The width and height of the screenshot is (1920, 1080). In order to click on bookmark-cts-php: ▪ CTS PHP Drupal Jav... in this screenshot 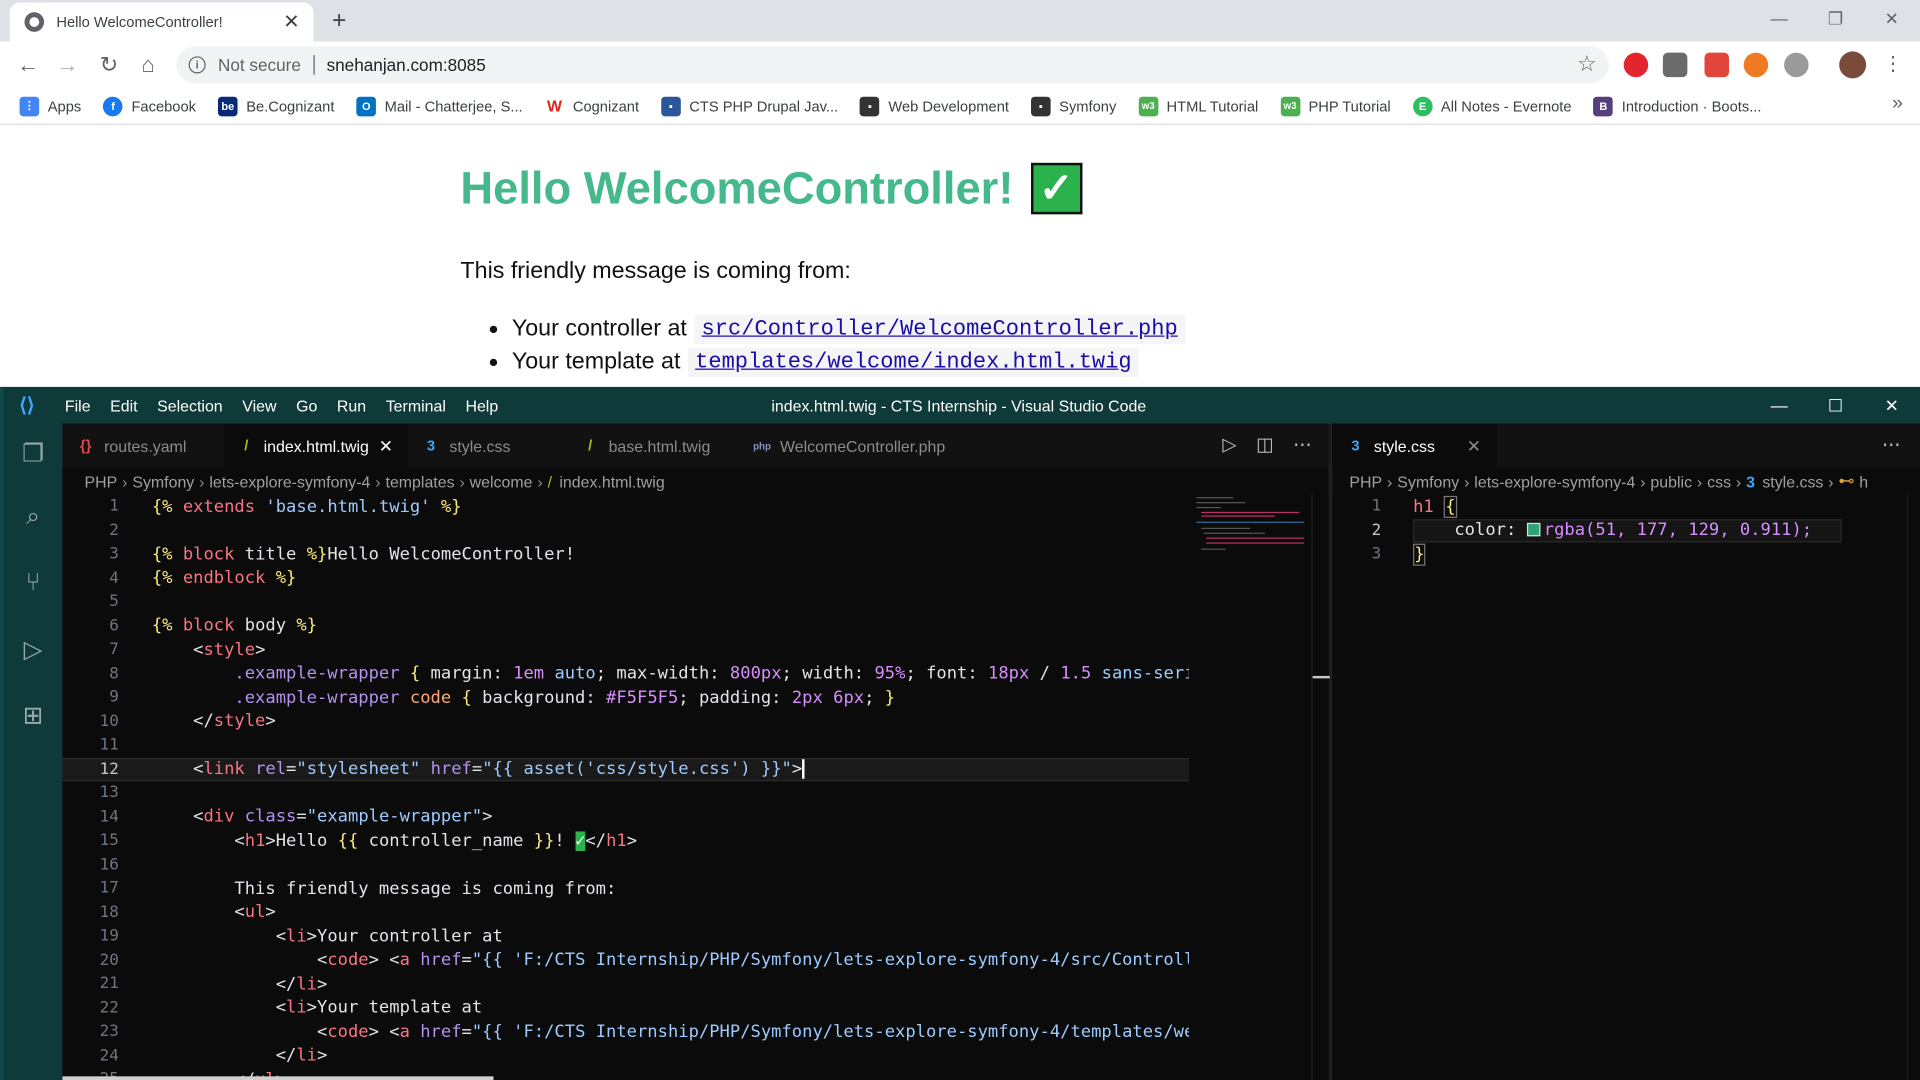, I will do `click(749, 106)`.